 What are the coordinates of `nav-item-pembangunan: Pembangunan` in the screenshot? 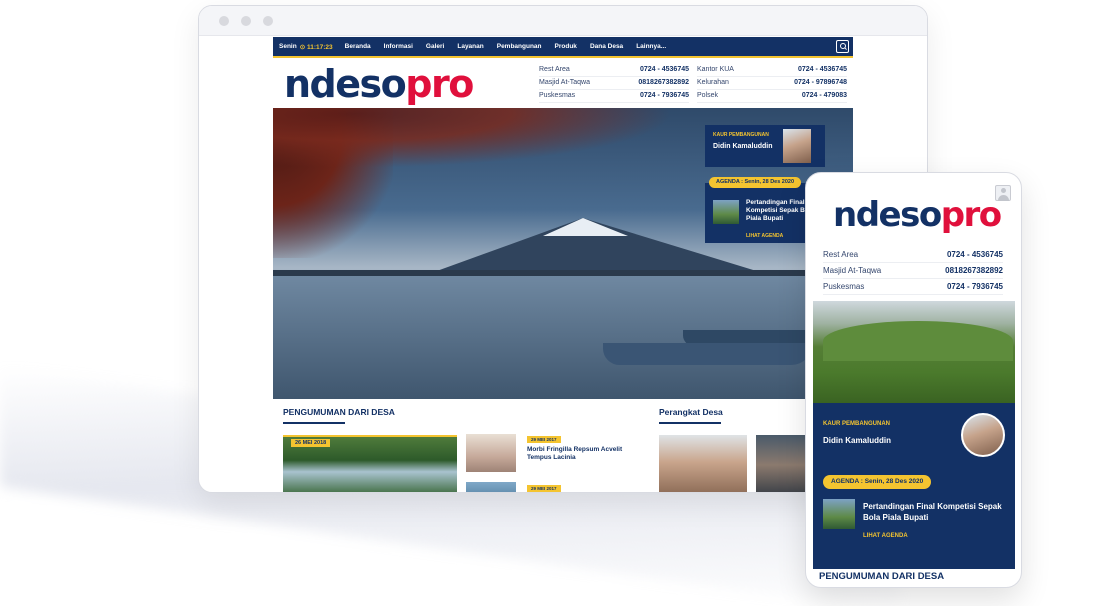 It's located at (519, 46).